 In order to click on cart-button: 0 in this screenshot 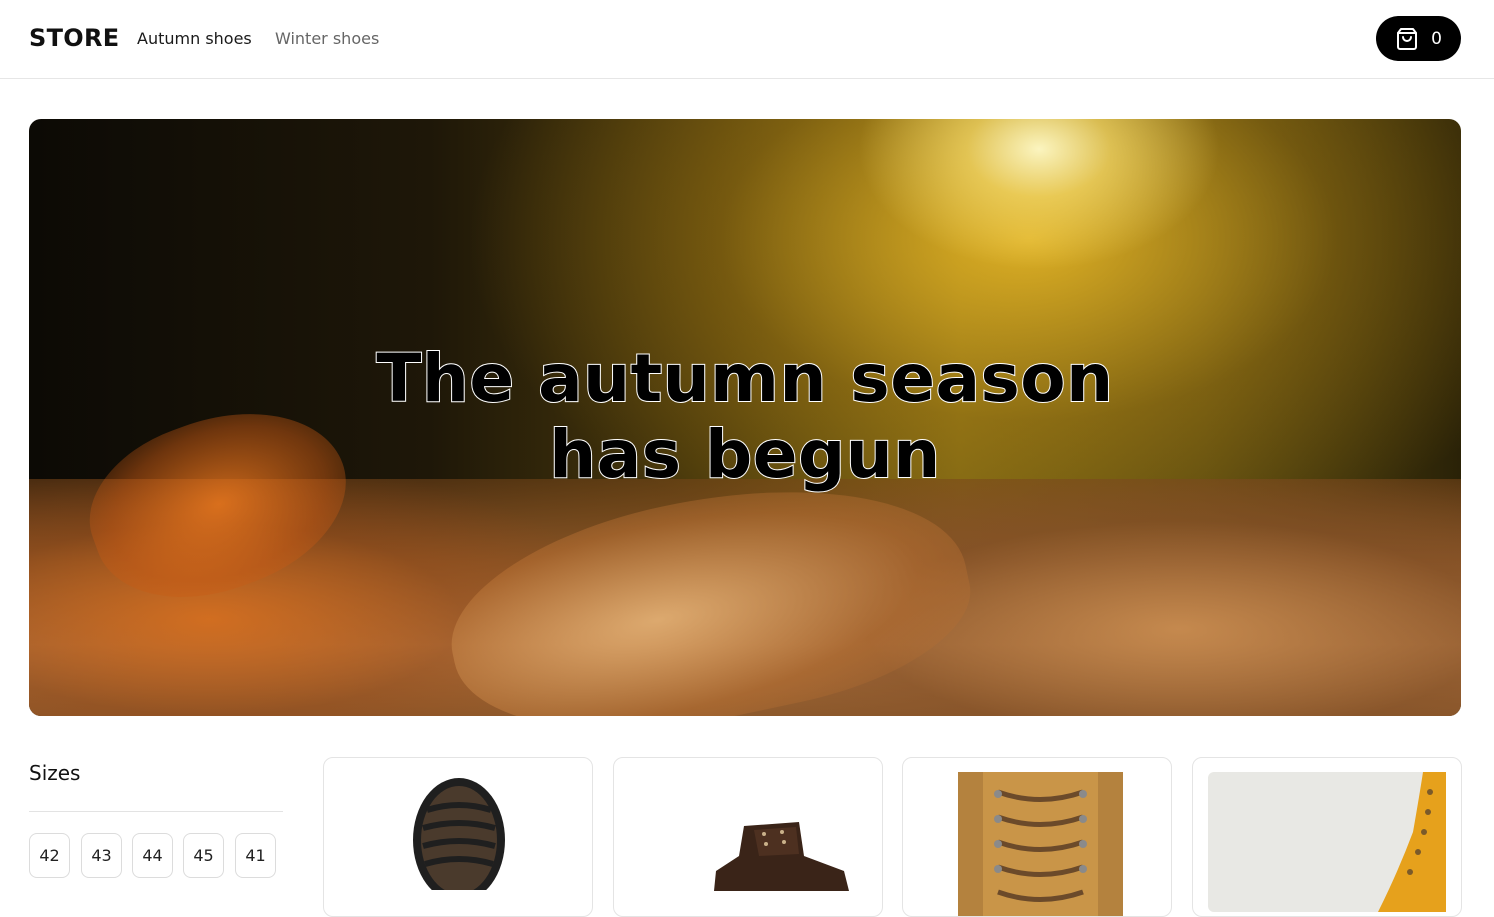, I will do `click(1418, 38)`.